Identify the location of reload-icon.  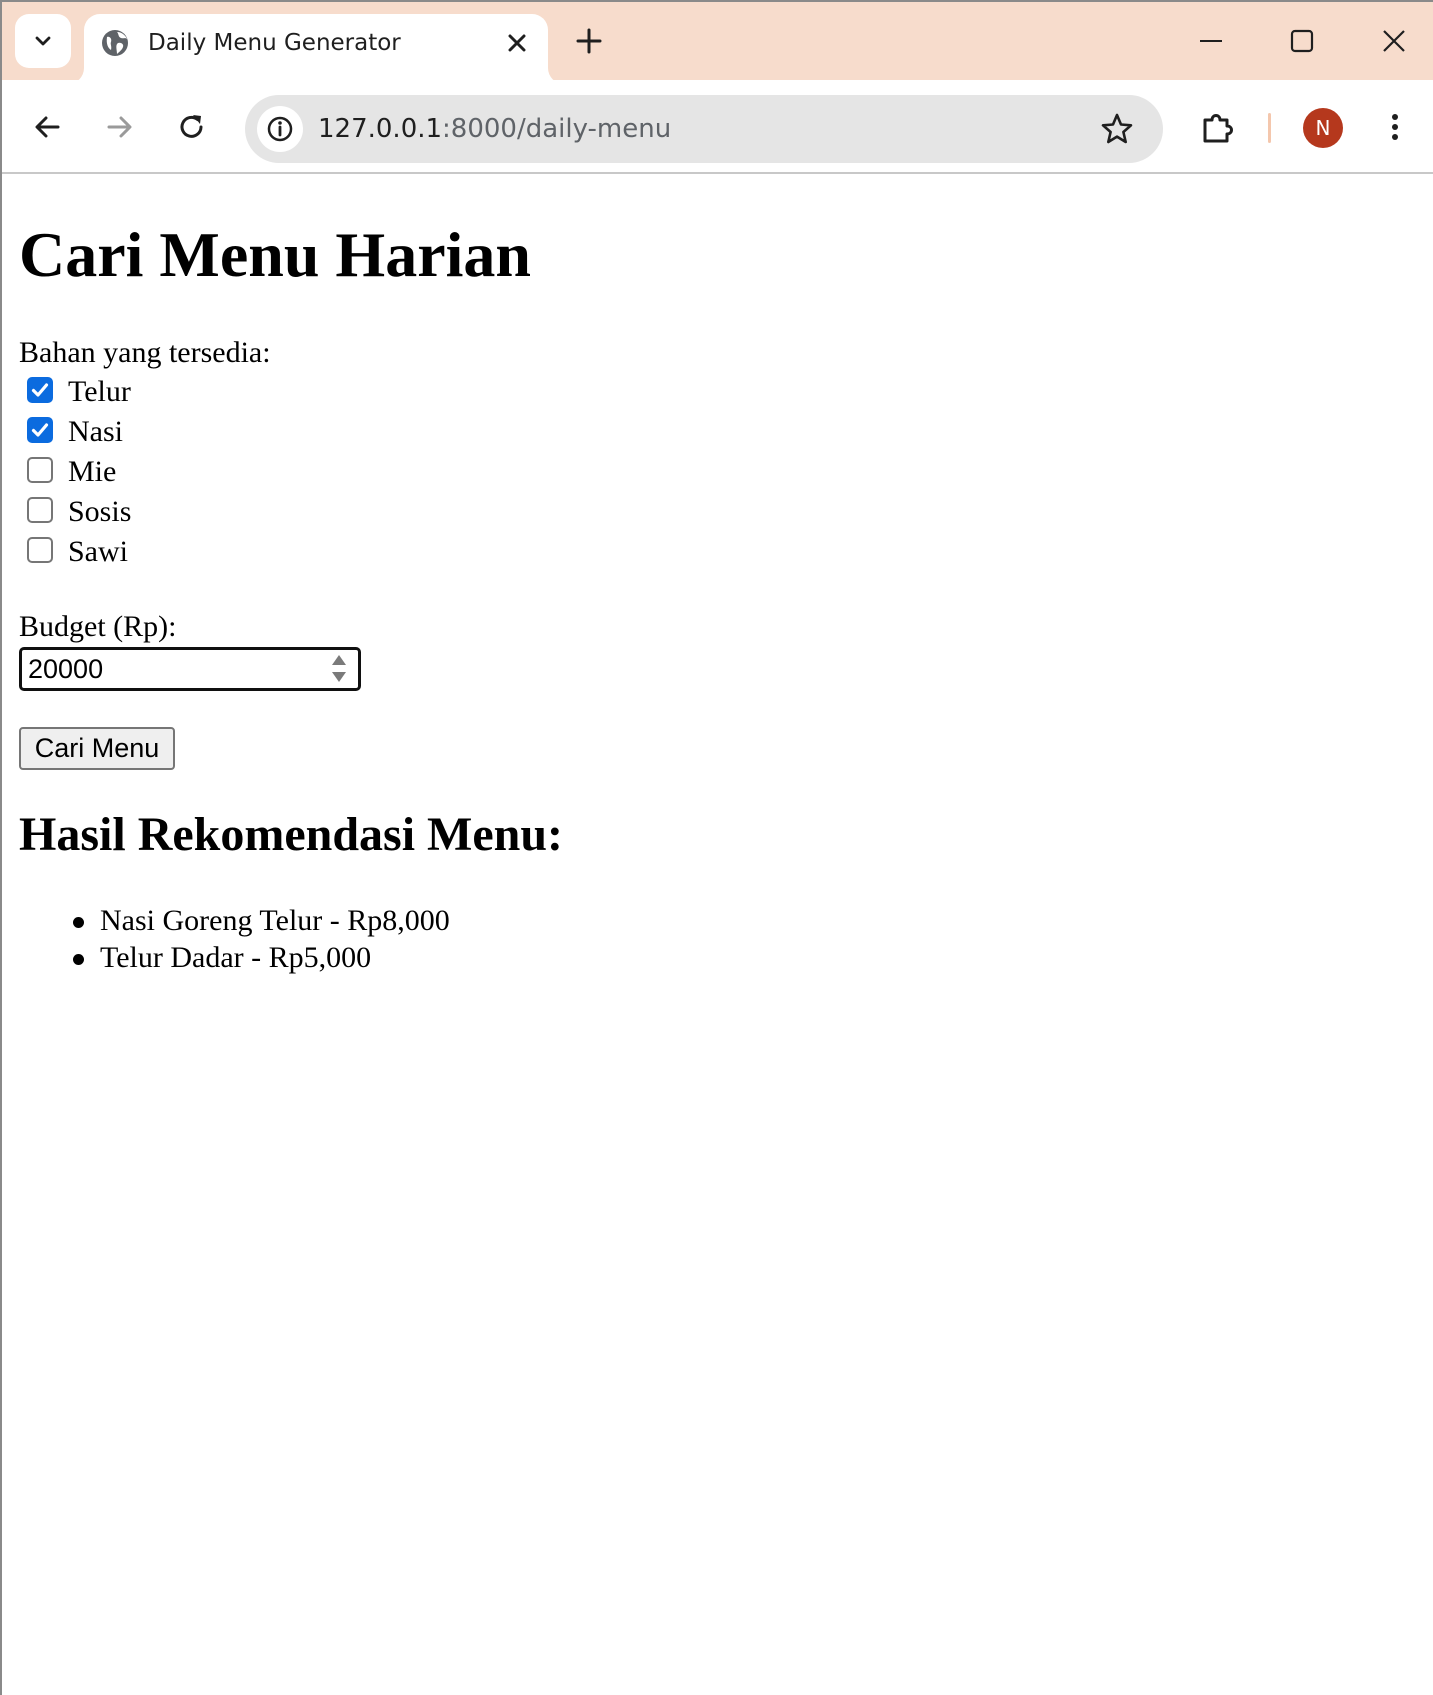
(192, 127).